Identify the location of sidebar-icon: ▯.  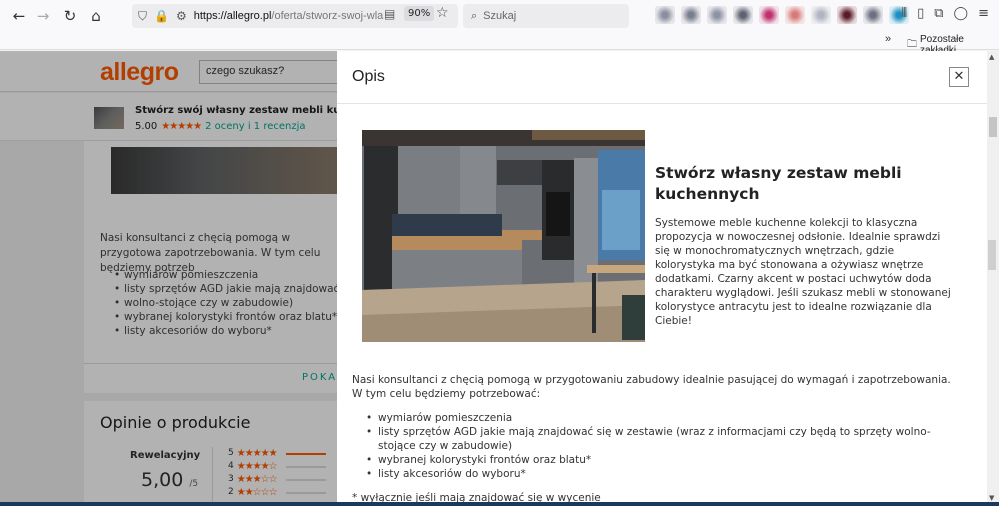
(920, 13).